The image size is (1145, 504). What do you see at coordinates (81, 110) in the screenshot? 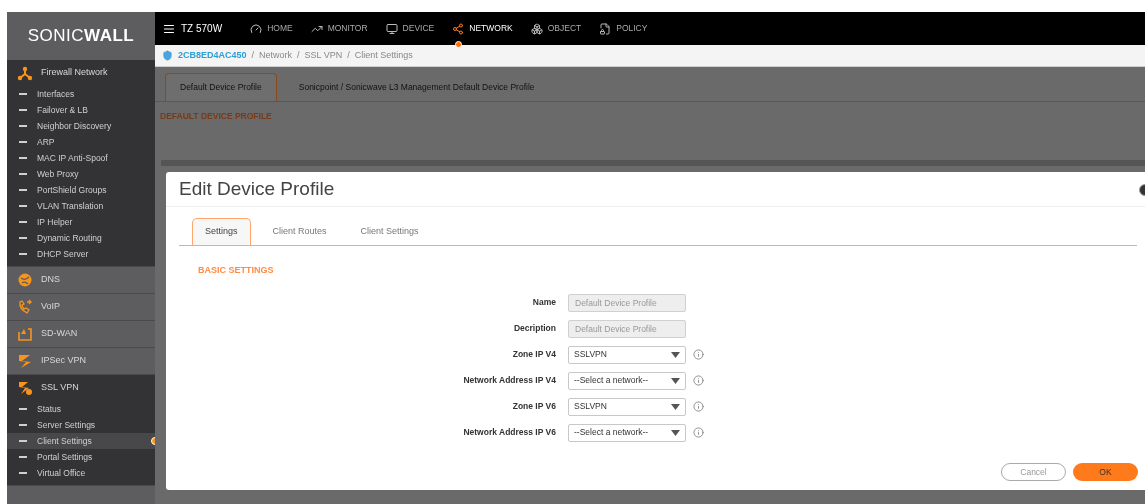
I see `sidebar-item: Failover & LB` at bounding box center [81, 110].